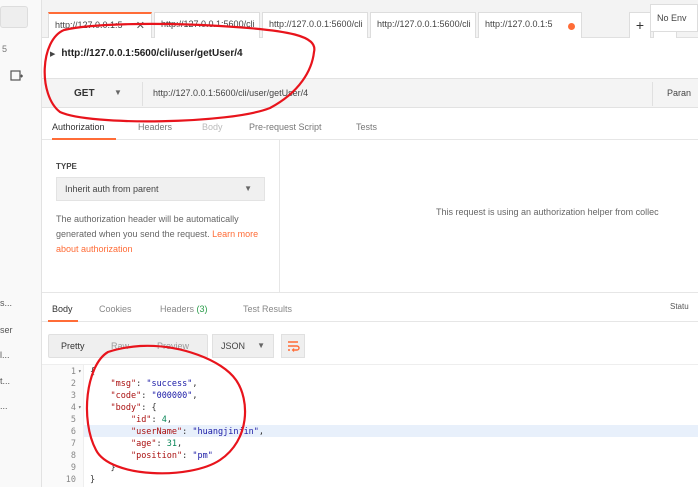  What do you see at coordinates (73, 444) in the screenshot?
I see `line-number: 7` at bounding box center [73, 444].